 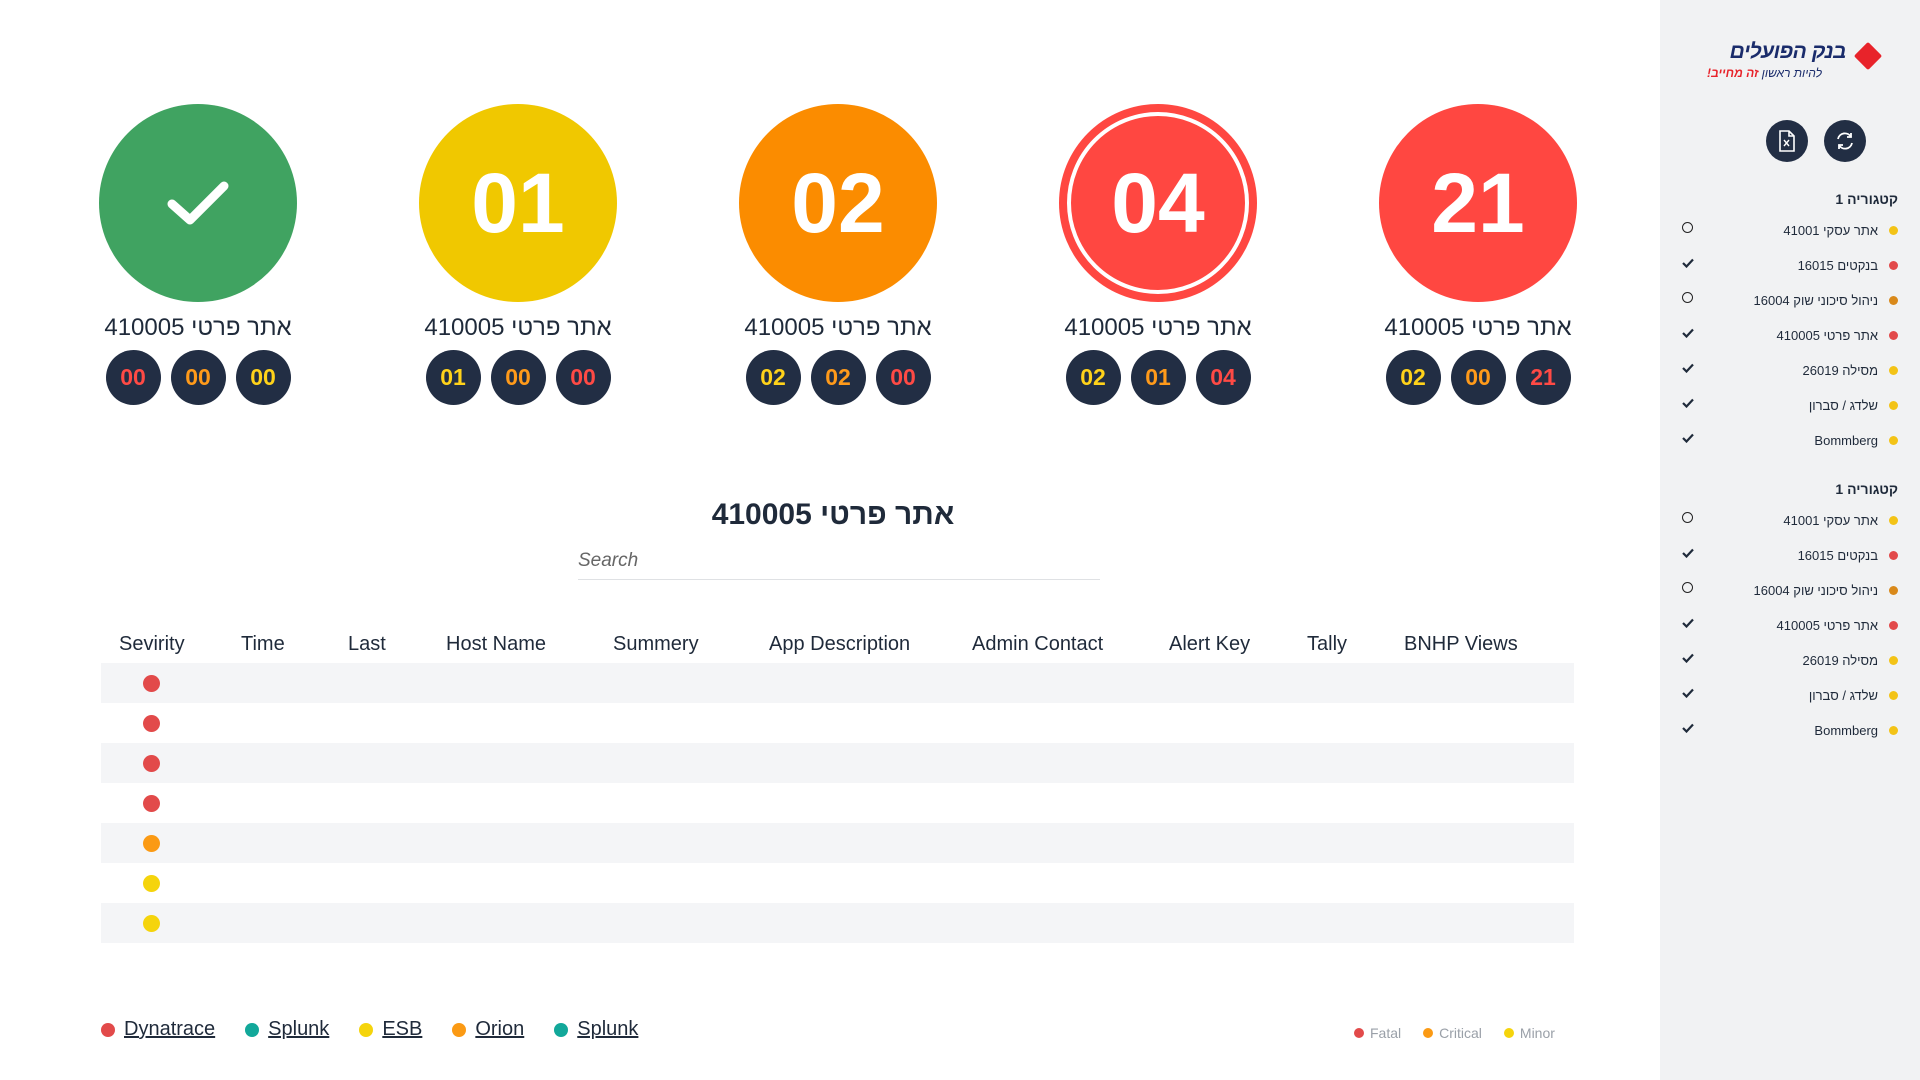 I want to click on search-input, so click(x=839, y=561).